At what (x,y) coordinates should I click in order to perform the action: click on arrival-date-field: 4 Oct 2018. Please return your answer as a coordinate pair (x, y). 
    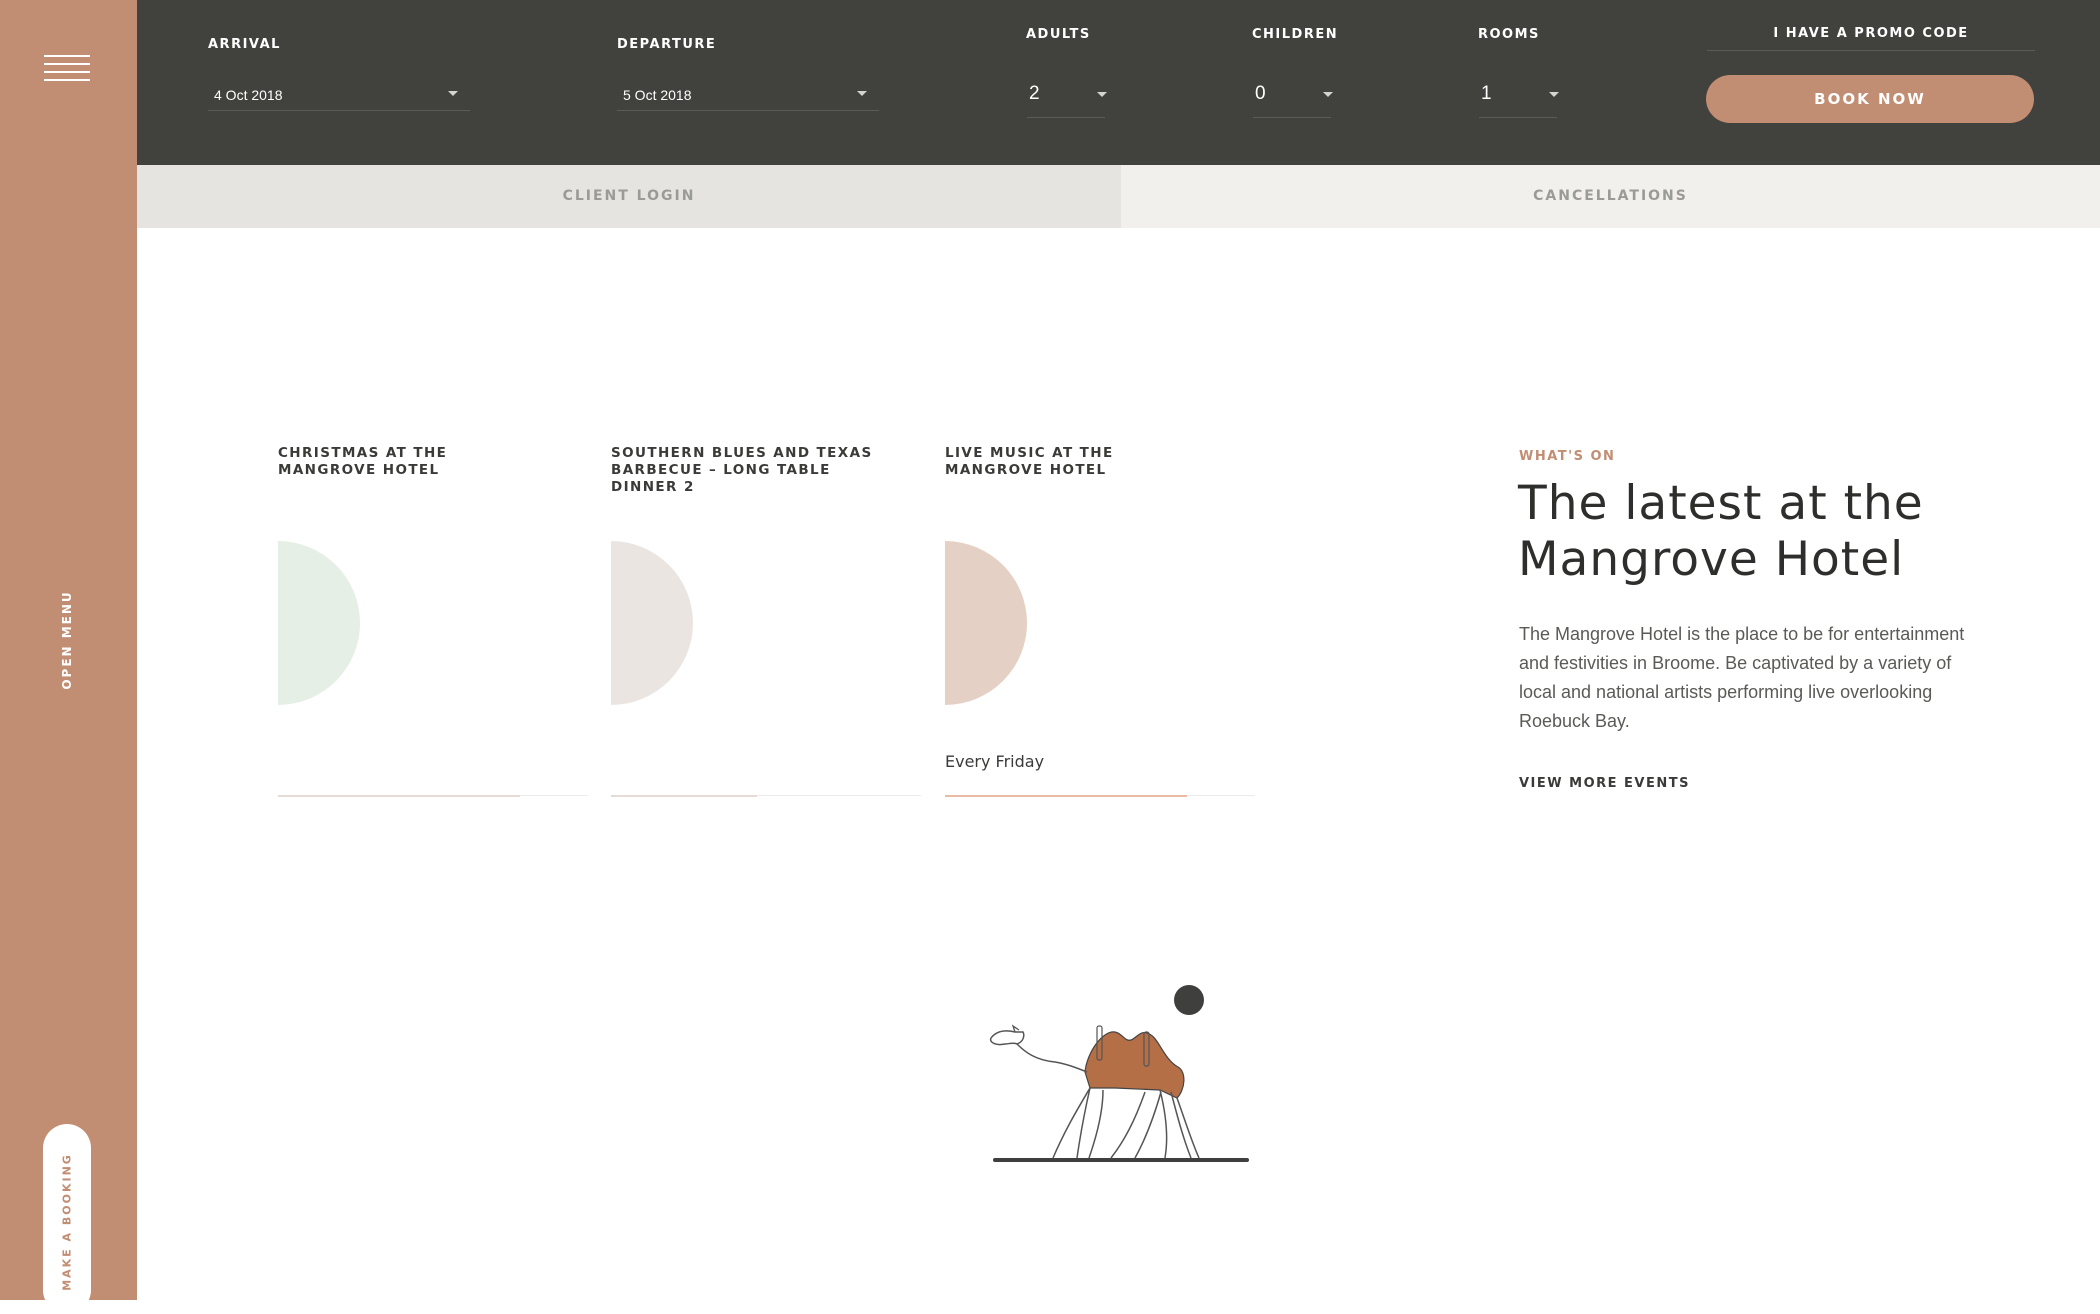
    Looking at the image, I should click on (339, 96).